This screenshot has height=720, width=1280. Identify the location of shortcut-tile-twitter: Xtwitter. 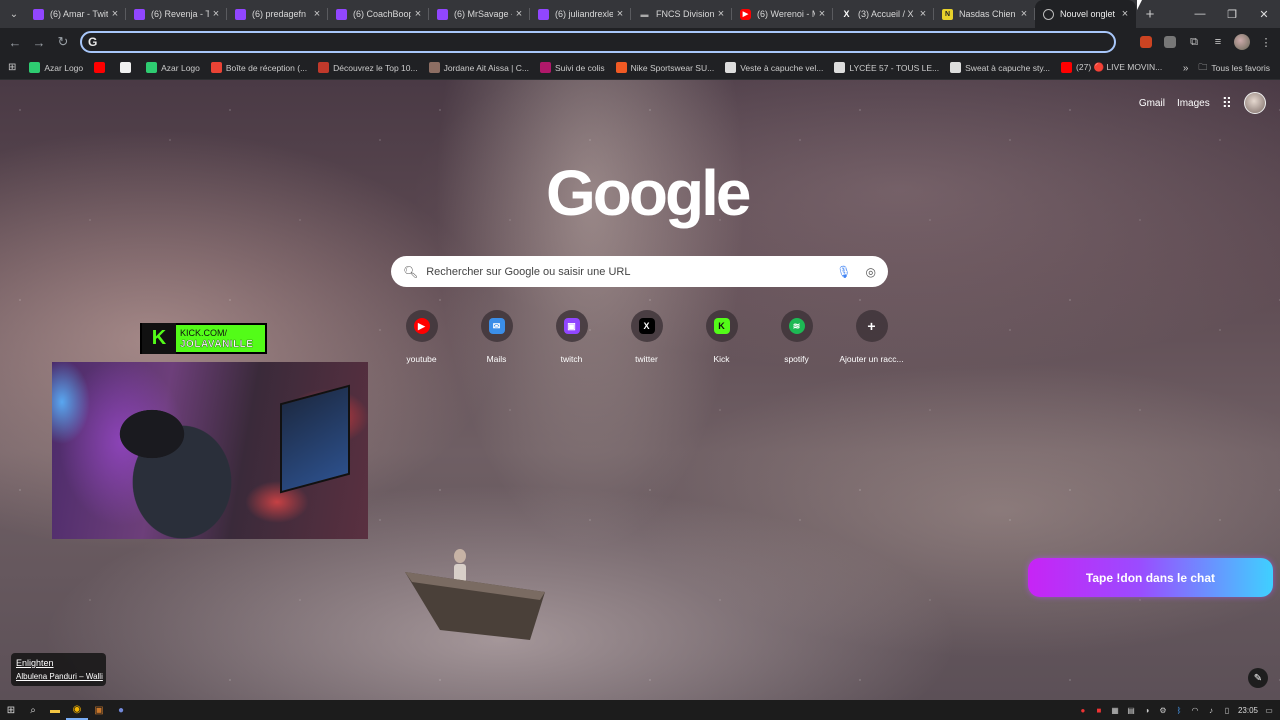
(646, 337).